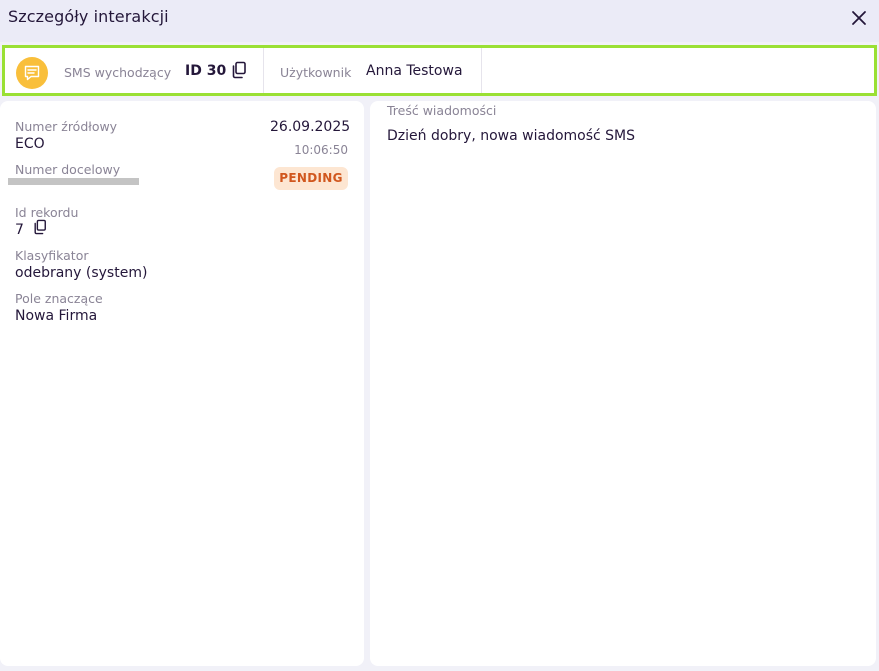 This screenshot has height=671, width=879. I want to click on target-number-label: Numer docelowy, so click(68, 169).